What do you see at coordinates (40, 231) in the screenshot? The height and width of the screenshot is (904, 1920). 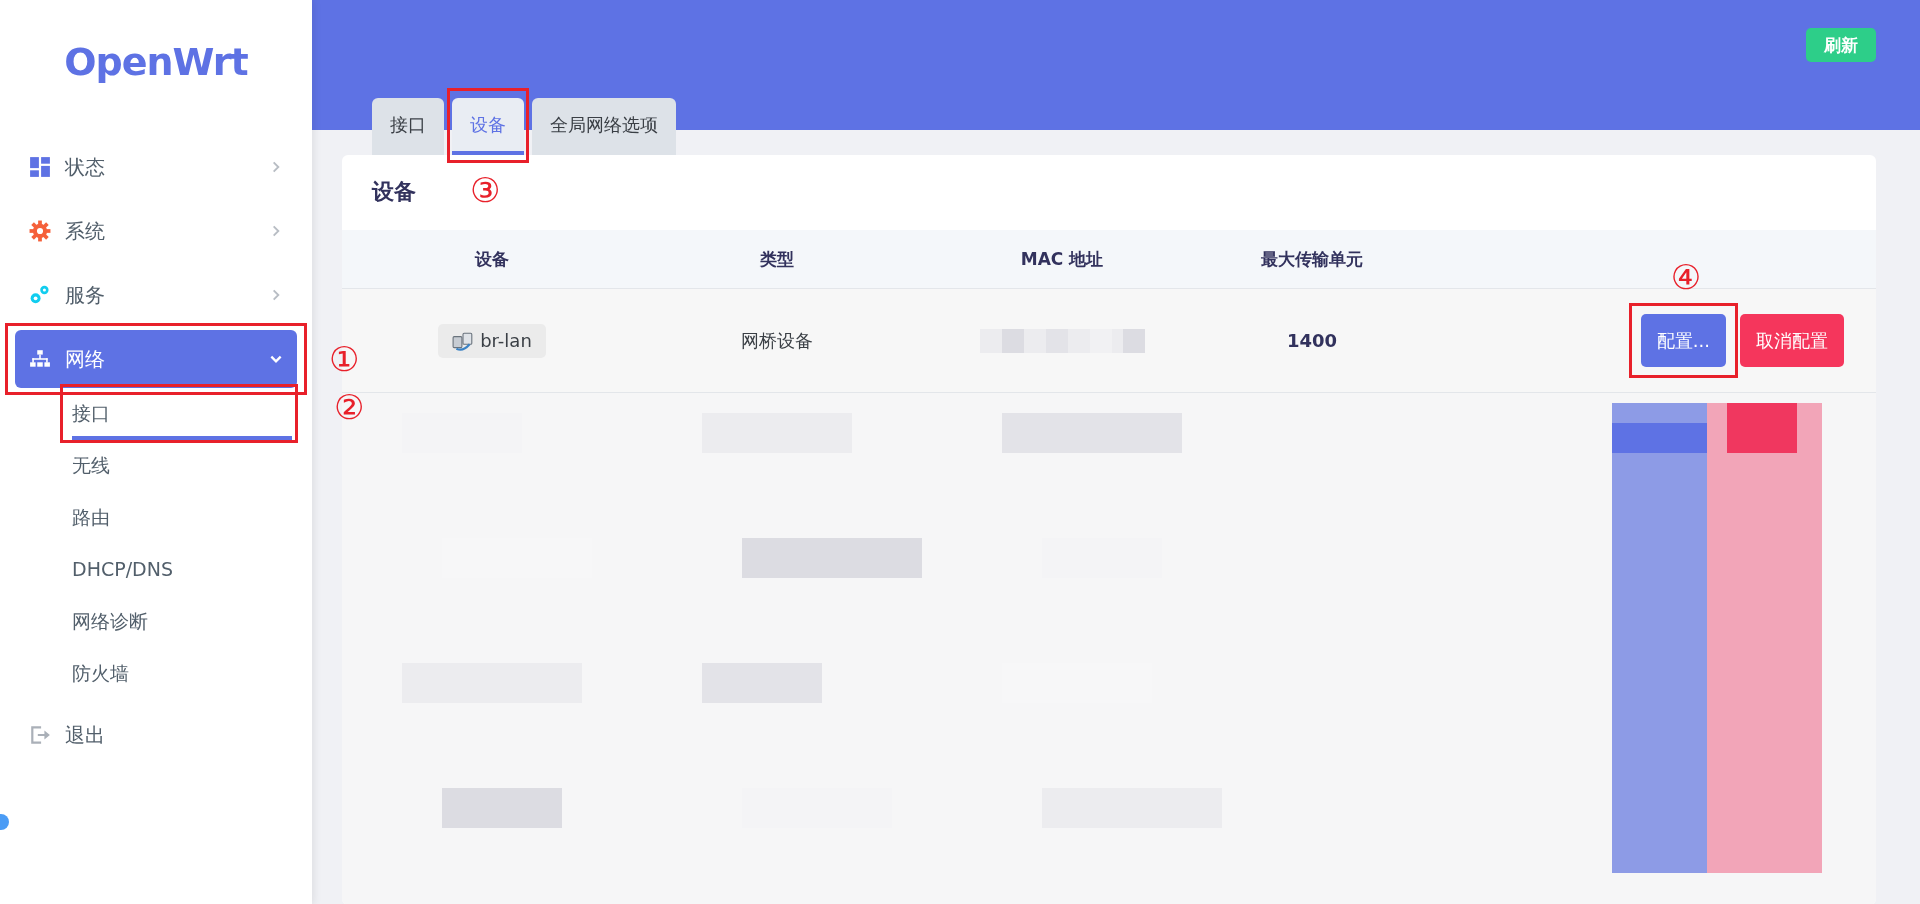 I see `gear-icon` at bounding box center [40, 231].